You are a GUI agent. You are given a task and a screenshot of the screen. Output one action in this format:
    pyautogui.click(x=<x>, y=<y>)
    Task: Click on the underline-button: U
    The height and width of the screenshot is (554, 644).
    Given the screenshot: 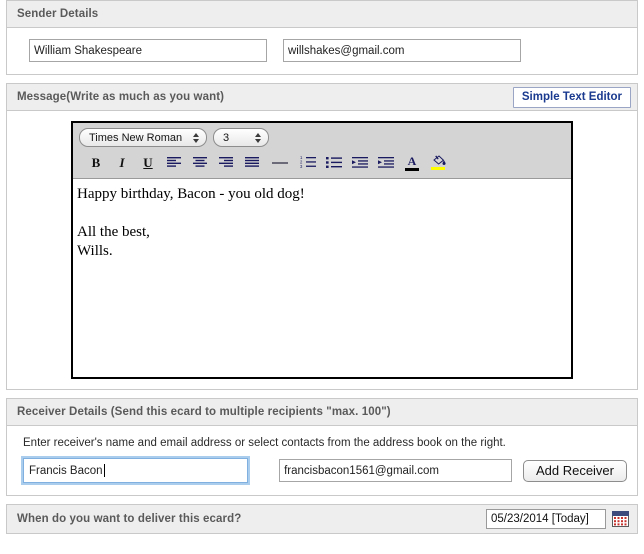 What is the action you would take?
    pyautogui.click(x=148, y=162)
    